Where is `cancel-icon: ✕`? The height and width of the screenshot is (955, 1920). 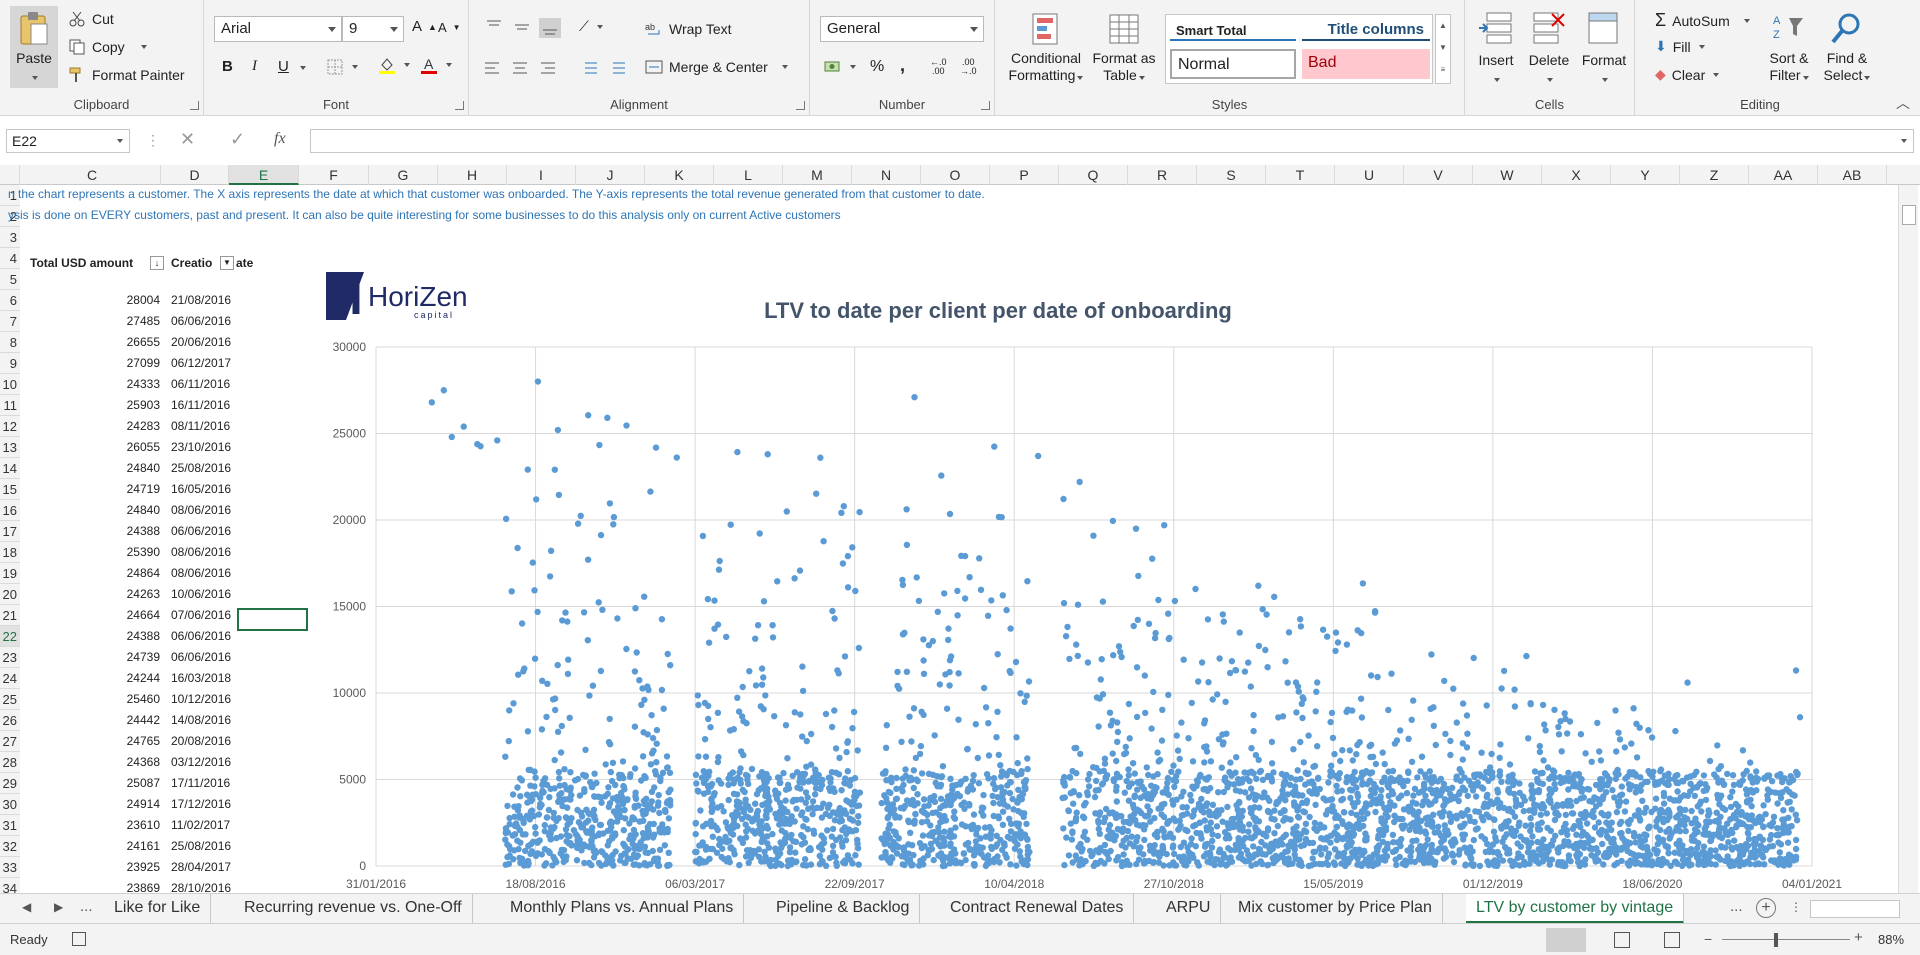 cancel-icon: ✕ is located at coordinates (187, 139).